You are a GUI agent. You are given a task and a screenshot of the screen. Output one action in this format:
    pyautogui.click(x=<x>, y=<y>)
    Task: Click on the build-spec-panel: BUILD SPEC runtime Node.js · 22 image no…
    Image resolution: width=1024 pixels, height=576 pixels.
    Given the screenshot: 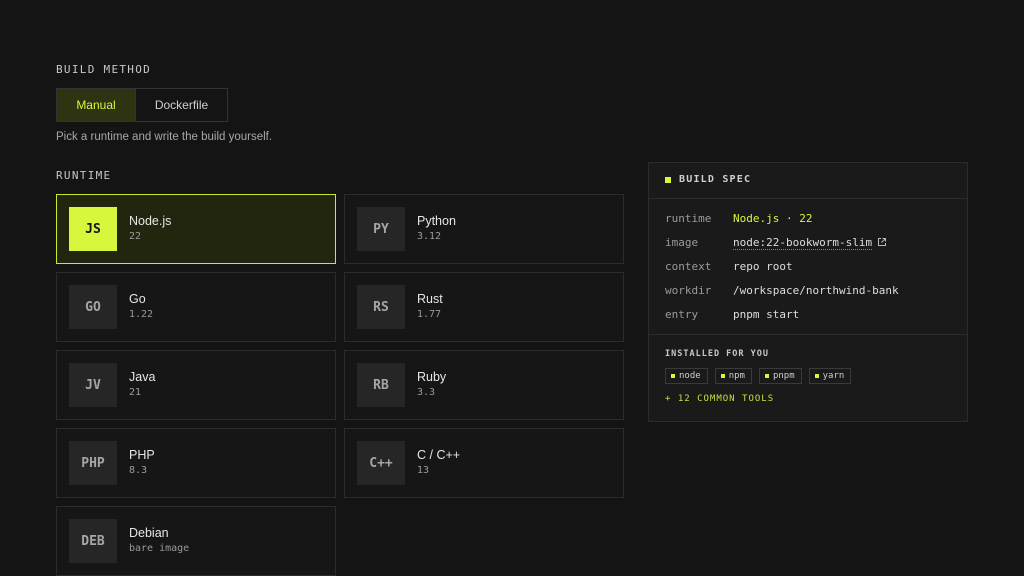 What is the action you would take?
    pyautogui.click(x=808, y=292)
    